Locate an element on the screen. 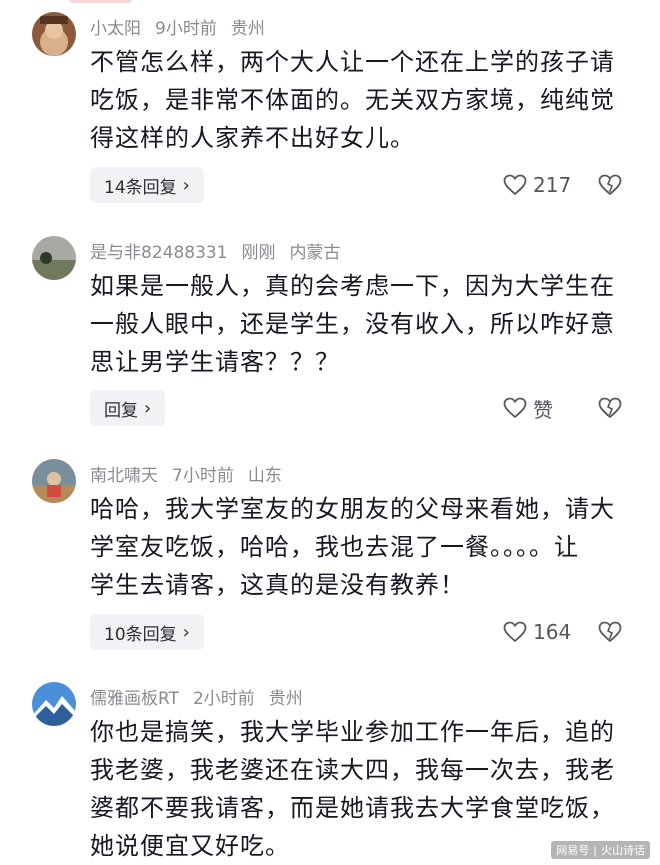 This screenshot has height=865, width=660. username: 是与非82488331 is located at coordinates (159, 253).